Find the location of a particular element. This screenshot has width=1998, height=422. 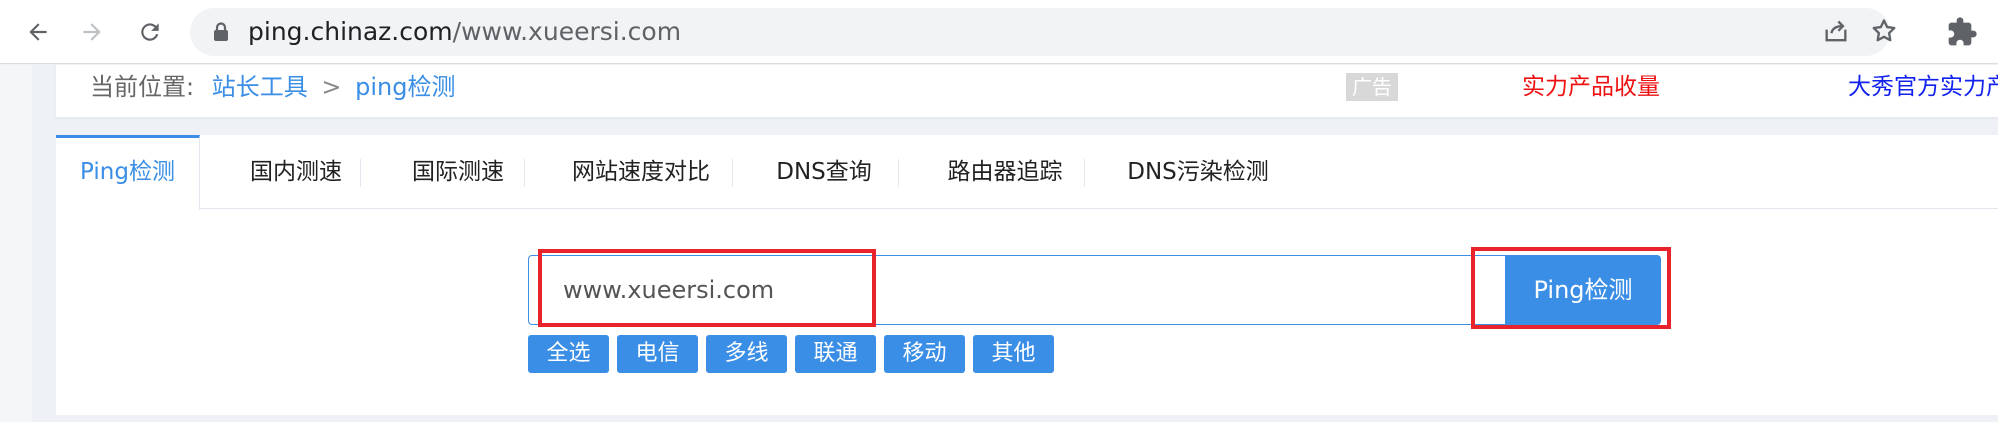

tab-international-speed: 国际测速 is located at coordinates (458, 172).